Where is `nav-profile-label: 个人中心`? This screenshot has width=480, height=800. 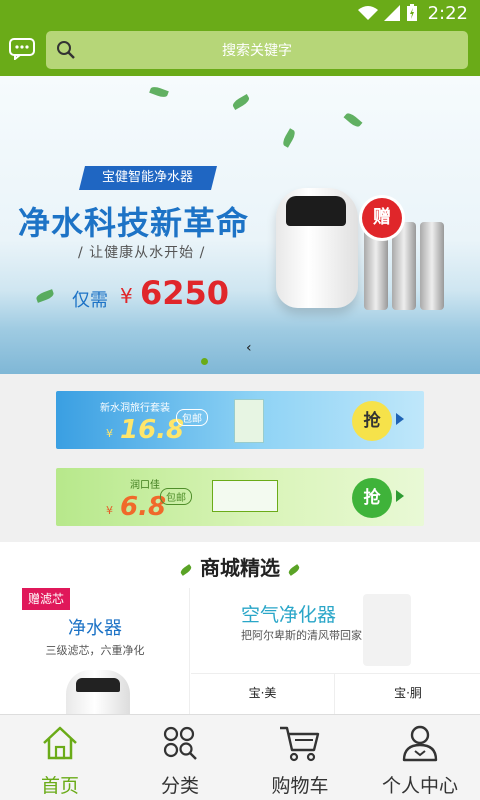 nav-profile-label: 个人中心 is located at coordinates (419, 786).